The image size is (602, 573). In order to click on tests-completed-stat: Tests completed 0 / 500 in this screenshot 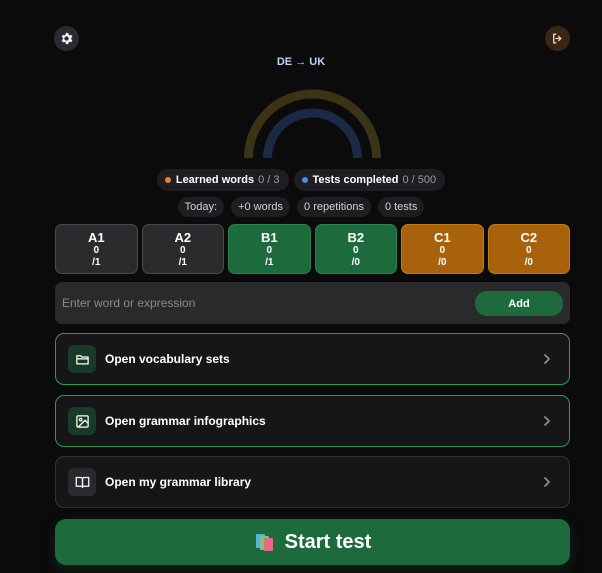, I will do `click(369, 180)`.